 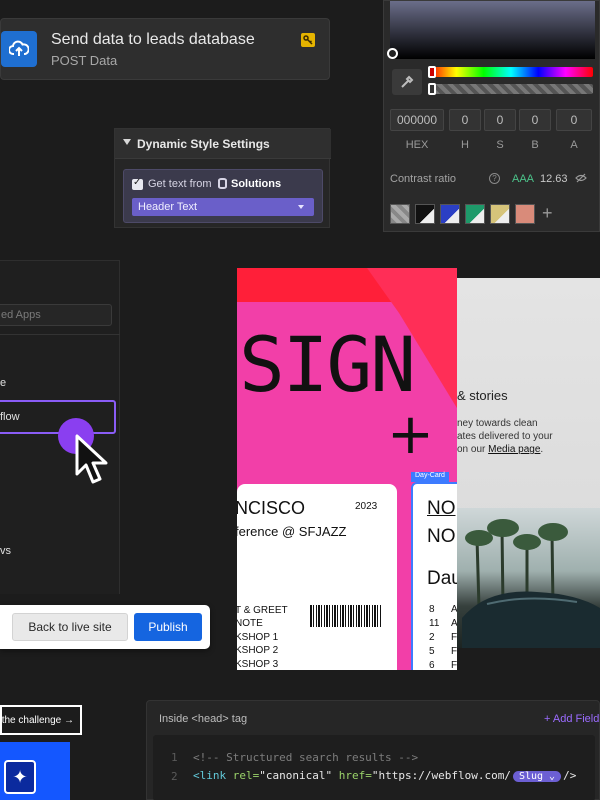 What do you see at coordinates (425, 214) in the screenshot?
I see `swatch-black` at bounding box center [425, 214].